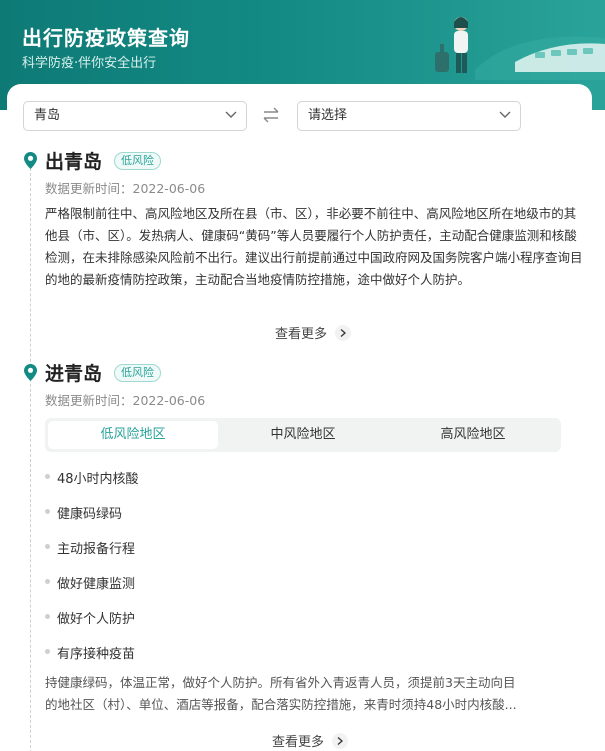 This screenshot has width=605, height=751. I want to click on tab-medium-risk: 中风险地区, so click(303, 435).